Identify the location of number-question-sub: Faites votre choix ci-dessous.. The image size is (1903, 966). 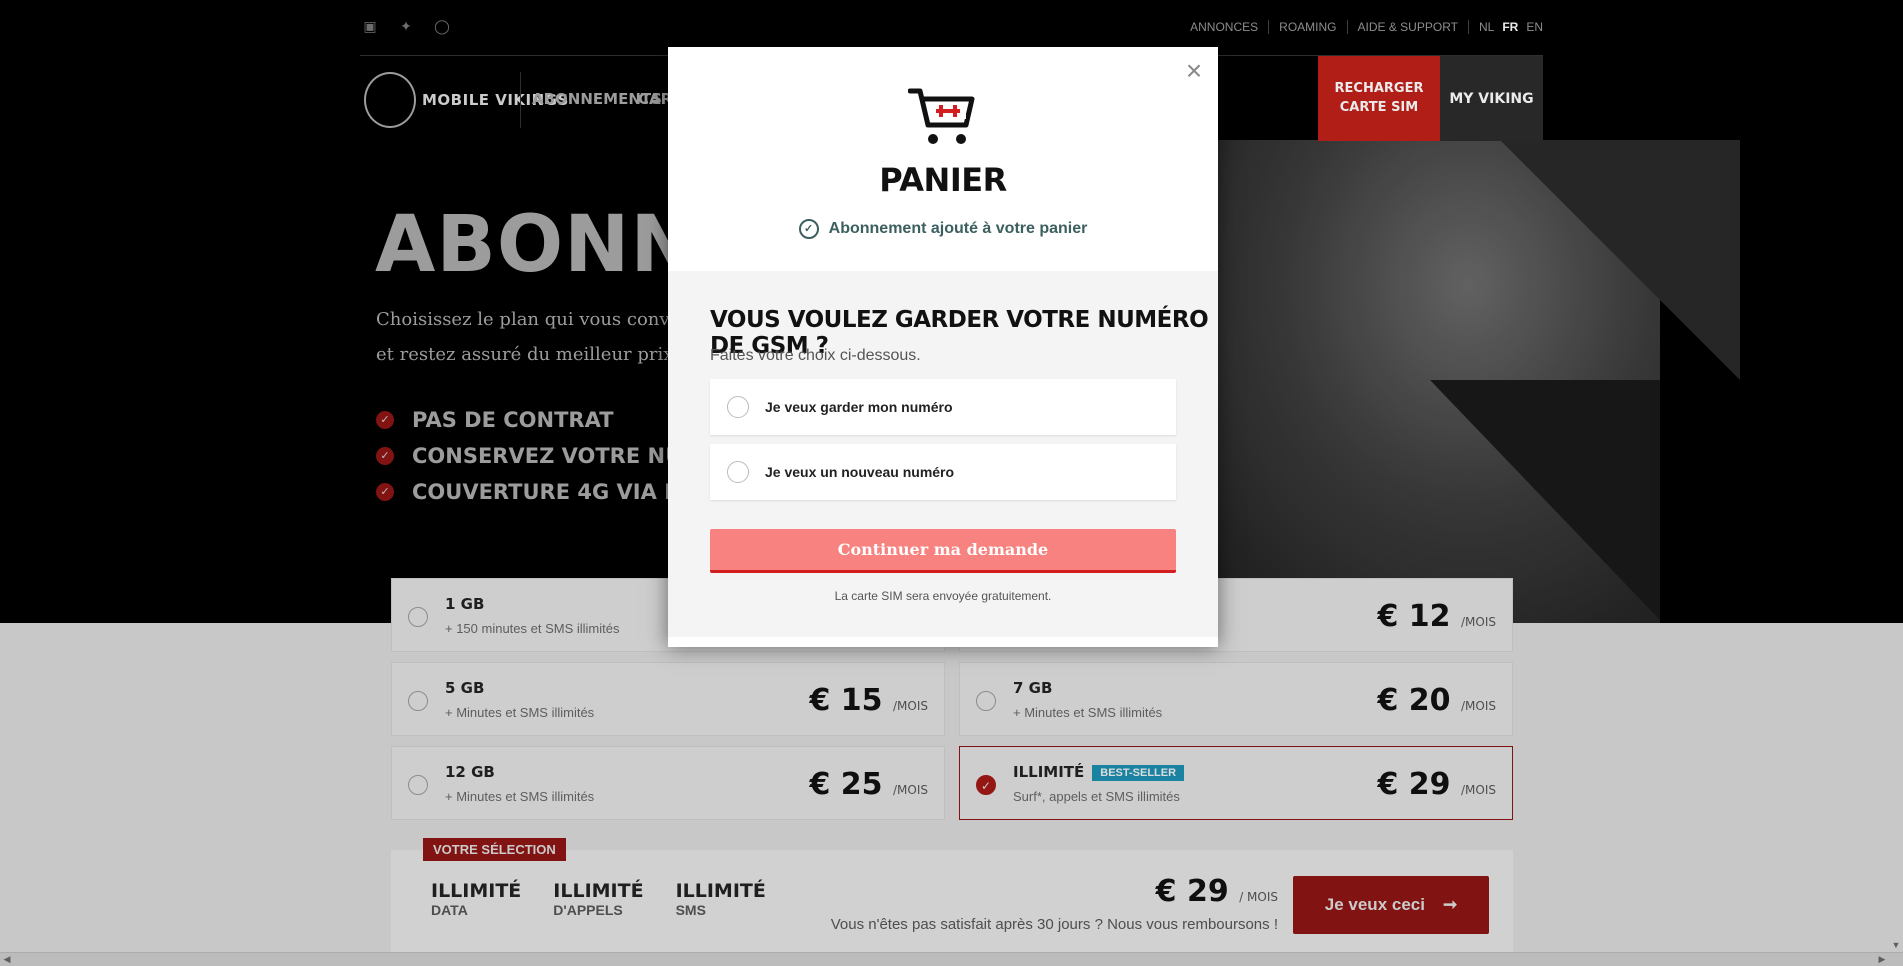
(815, 355).